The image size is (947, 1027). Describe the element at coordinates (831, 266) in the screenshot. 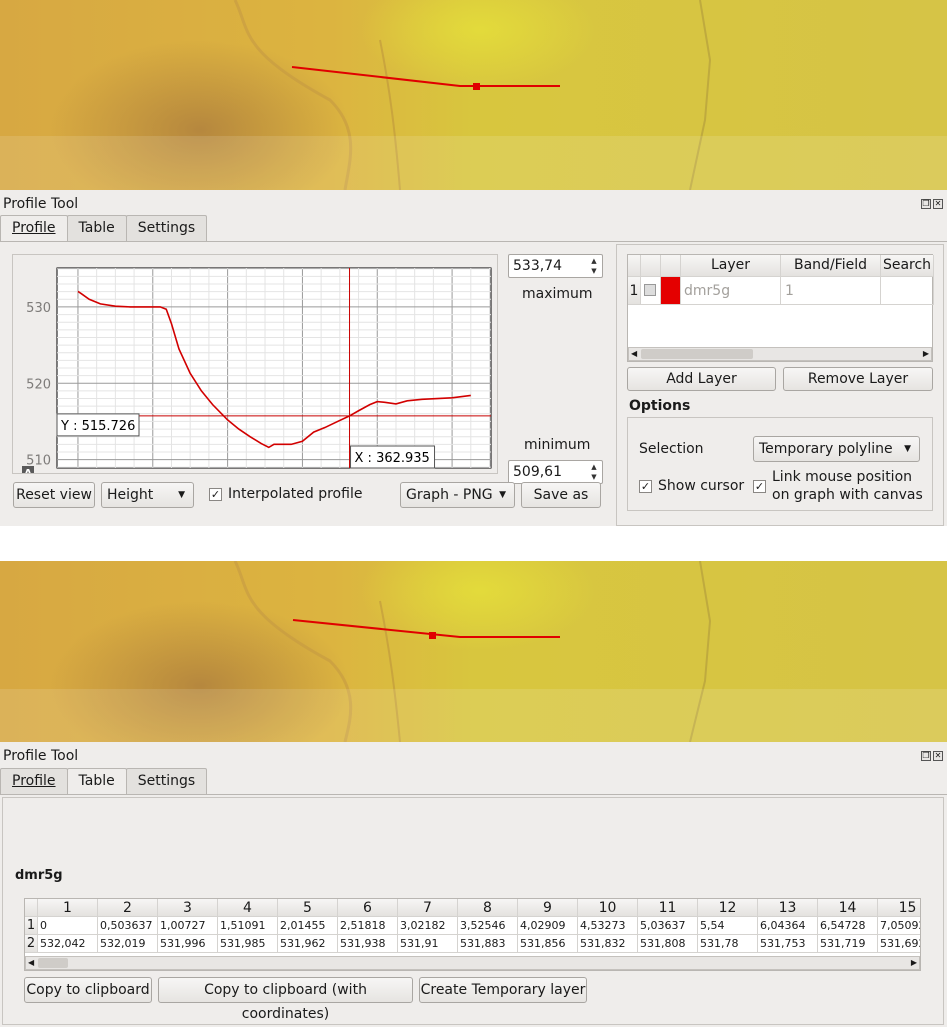

I see `col-header-band: Band/Field` at that location.